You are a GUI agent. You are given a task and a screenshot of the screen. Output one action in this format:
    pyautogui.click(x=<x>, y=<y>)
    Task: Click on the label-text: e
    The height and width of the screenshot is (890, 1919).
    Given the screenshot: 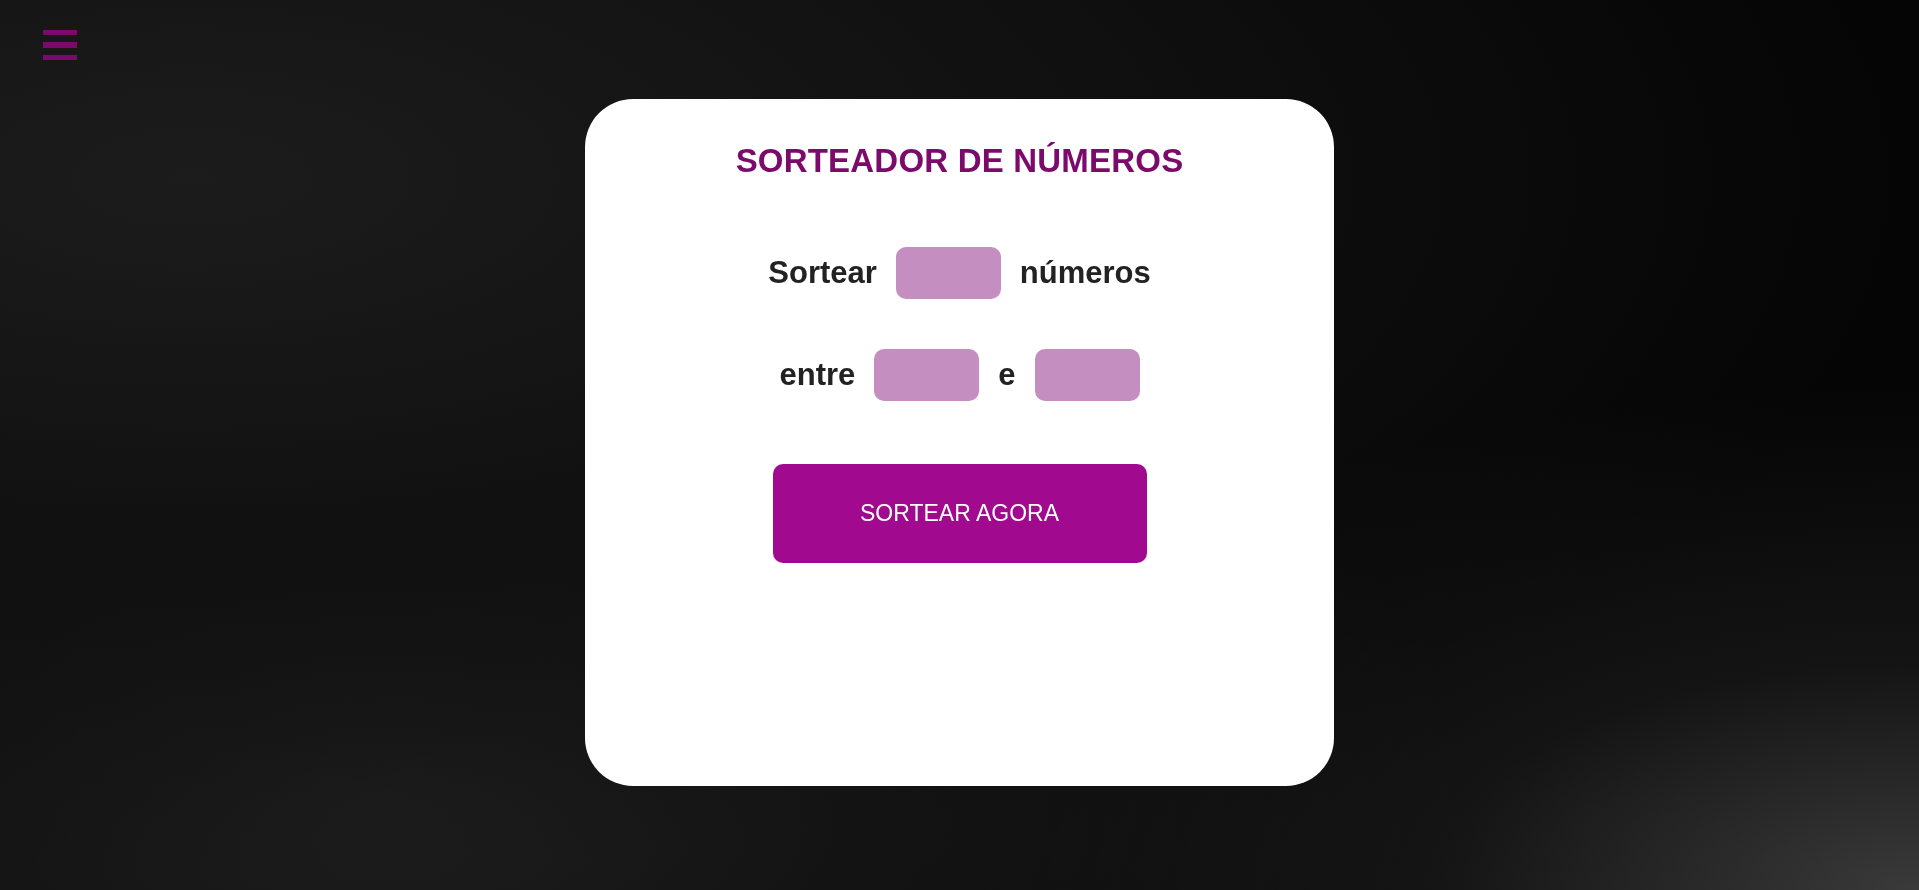 What is the action you would take?
    pyautogui.click(x=1007, y=375)
    